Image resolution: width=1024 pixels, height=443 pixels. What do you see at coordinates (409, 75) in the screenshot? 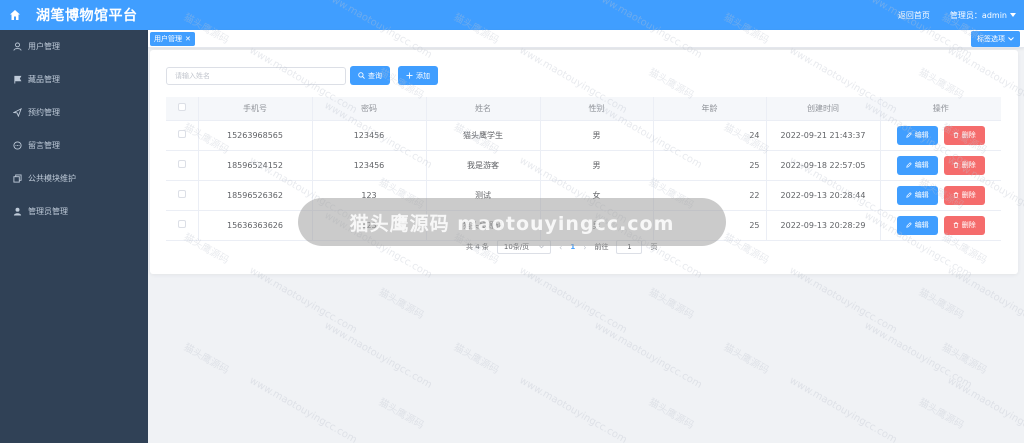
I see `plus-icon` at bounding box center [409, 75].